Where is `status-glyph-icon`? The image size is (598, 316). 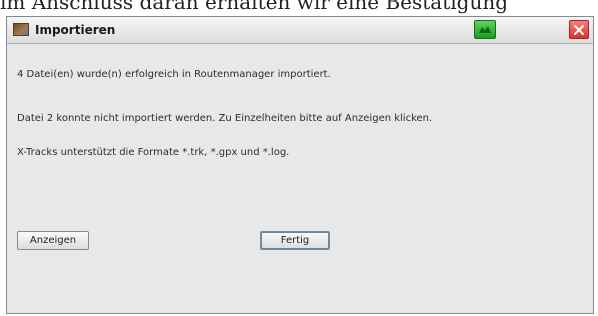 status-glyph-icon is located at coordinates (485, 29).